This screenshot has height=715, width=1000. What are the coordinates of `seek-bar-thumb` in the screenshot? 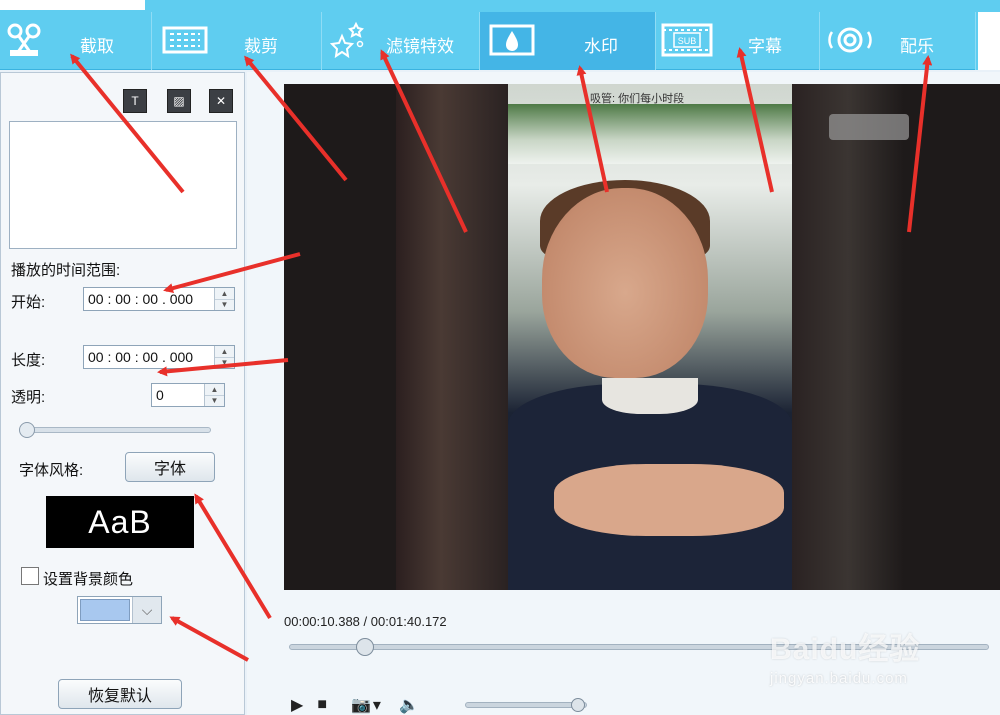 It's located at (365, 647).